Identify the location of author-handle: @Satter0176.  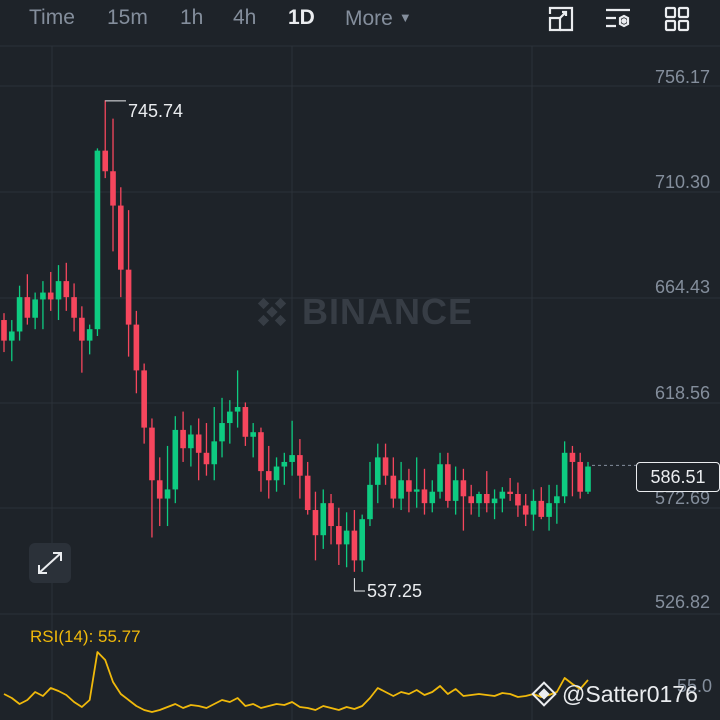
(630, 693).